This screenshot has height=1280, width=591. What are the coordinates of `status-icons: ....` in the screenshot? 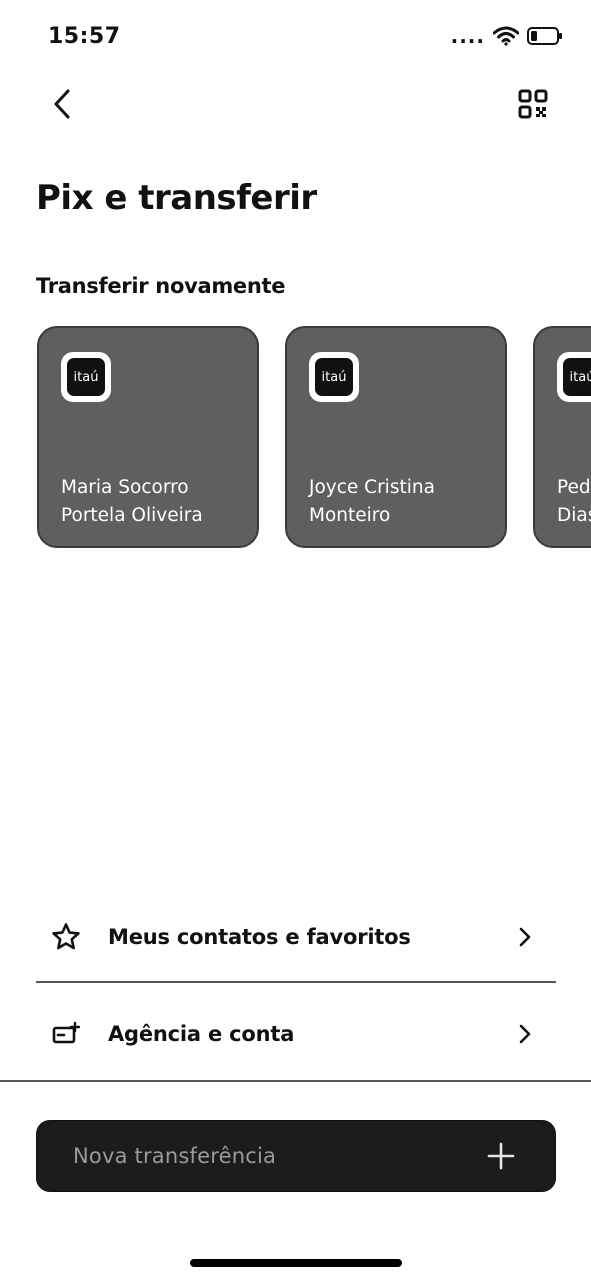 It's located at (507, 36).